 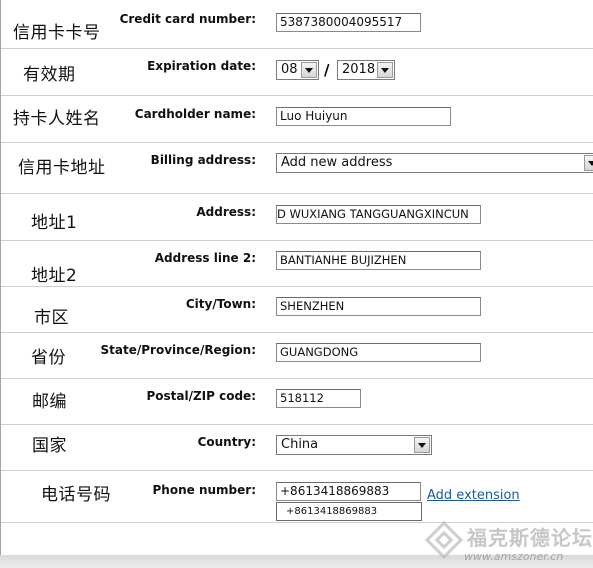 What do you see at coordinates (300, 444) in the screenshot?
I see `country-value: China` at bounding box center [300, 444].